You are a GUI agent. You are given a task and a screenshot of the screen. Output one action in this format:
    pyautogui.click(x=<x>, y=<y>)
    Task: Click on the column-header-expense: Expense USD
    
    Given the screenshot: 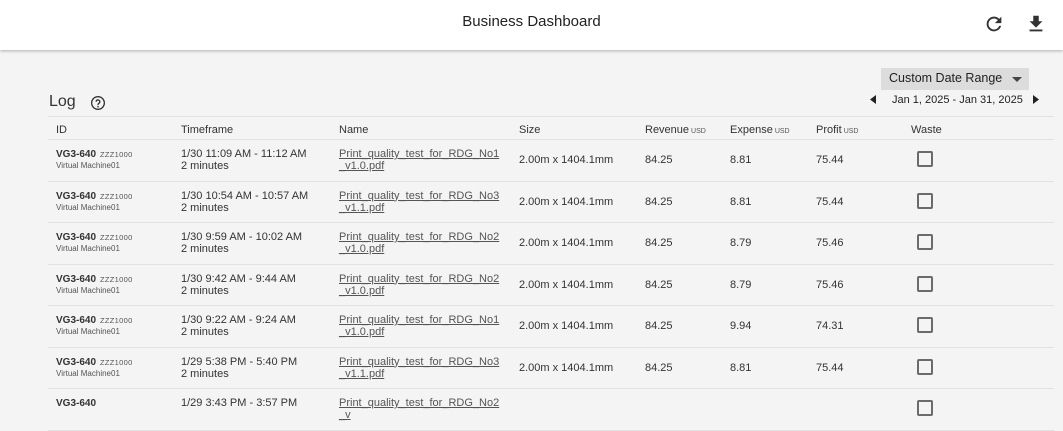 What is the action you would take?
    pyautogui.click(x=760, y=130)
    